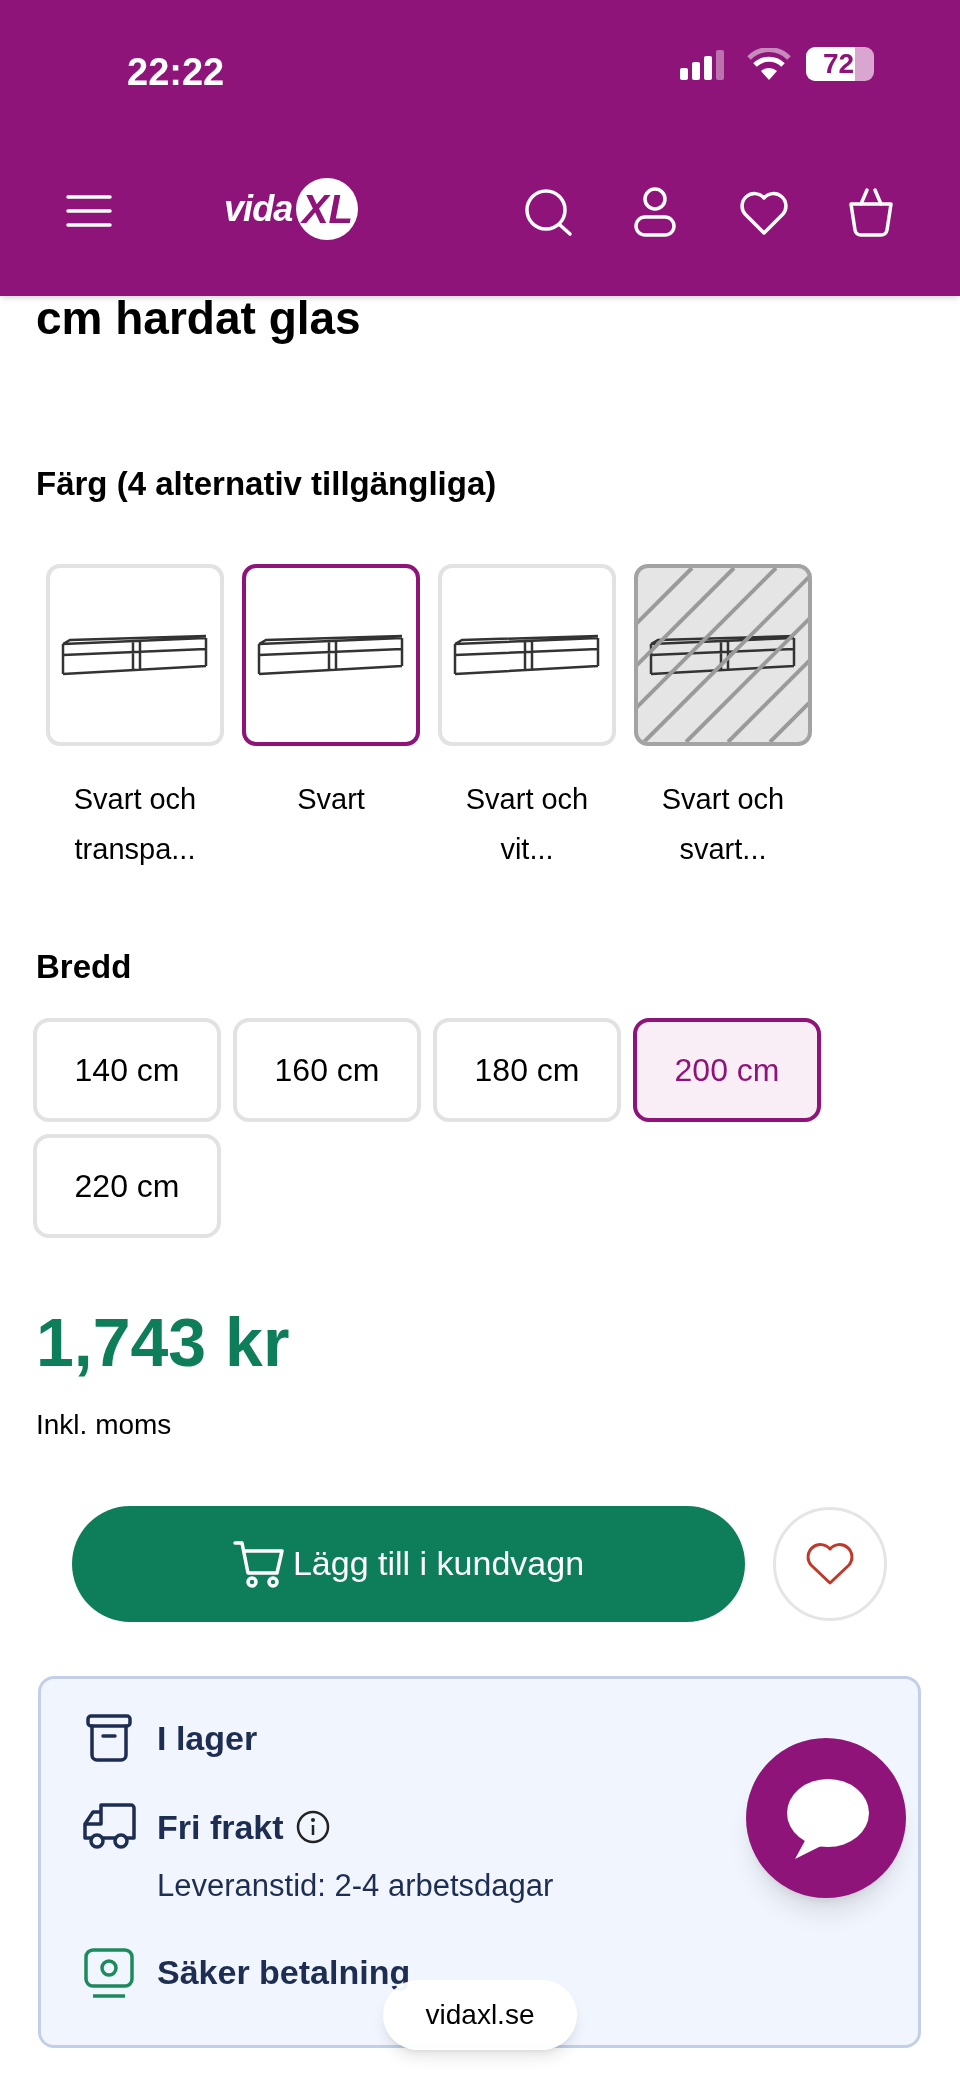 Image resolution: width=960 pixels, height=2081 pixels. Describe the element at coordinates (291, 209) in the screenshot. I see `vidaxl-logo: vidaXL` at that location.